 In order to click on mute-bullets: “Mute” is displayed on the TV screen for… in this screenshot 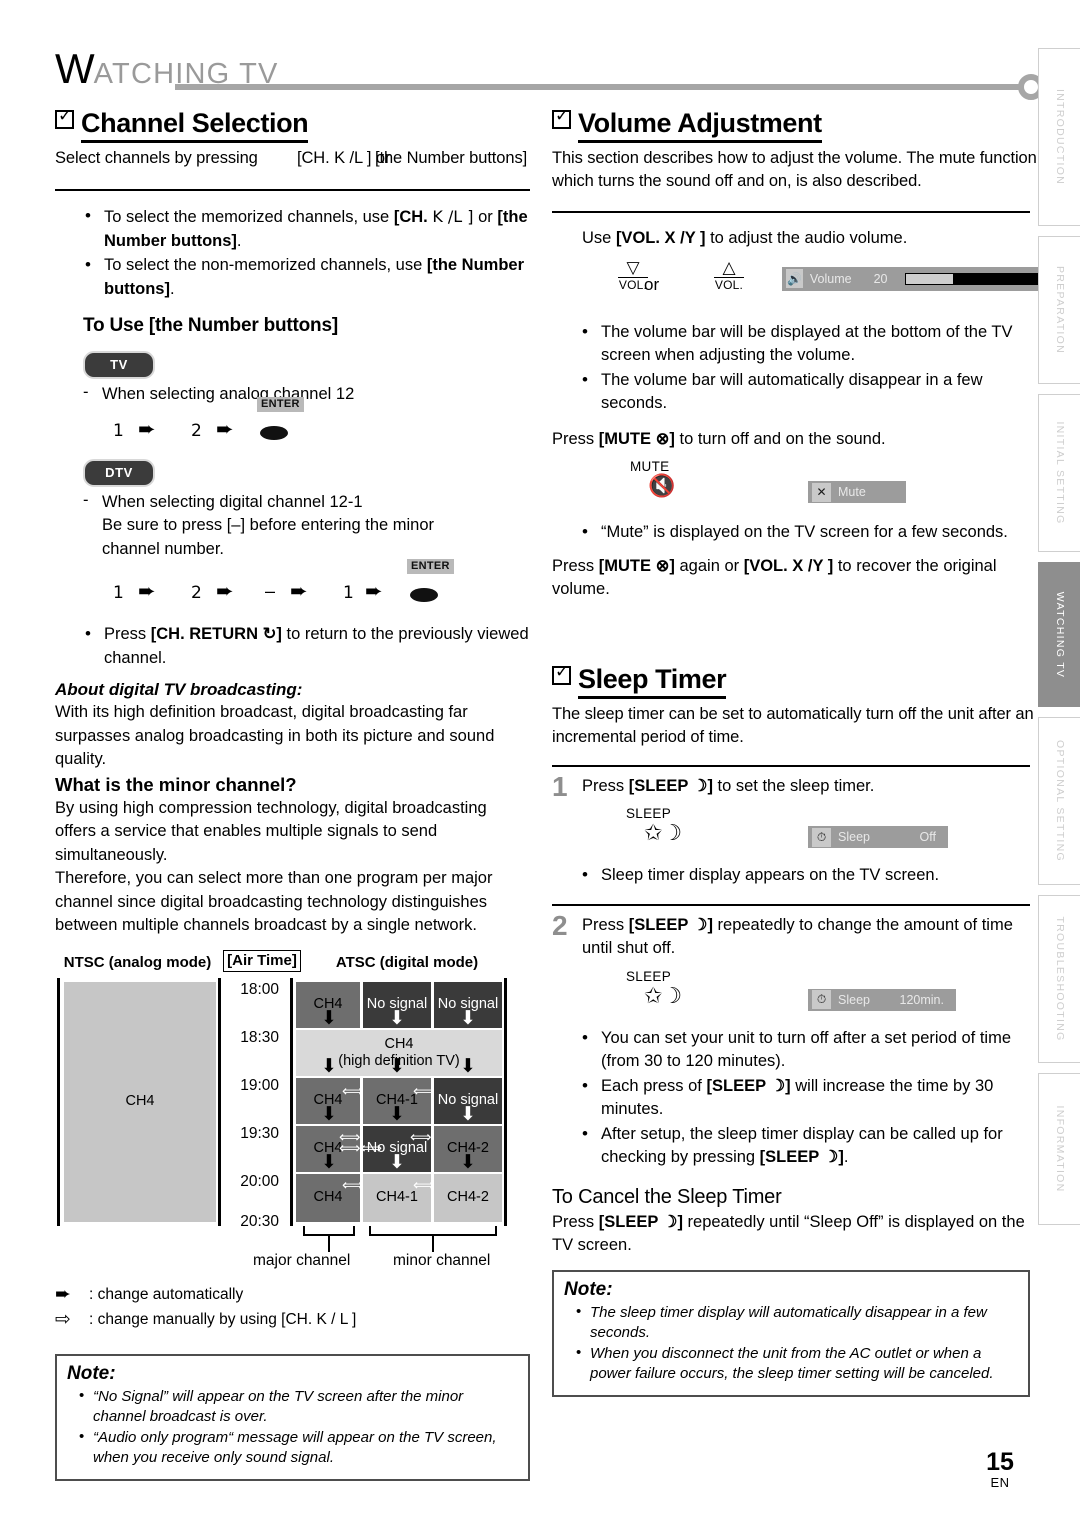, I will do `click(805, 532)`.